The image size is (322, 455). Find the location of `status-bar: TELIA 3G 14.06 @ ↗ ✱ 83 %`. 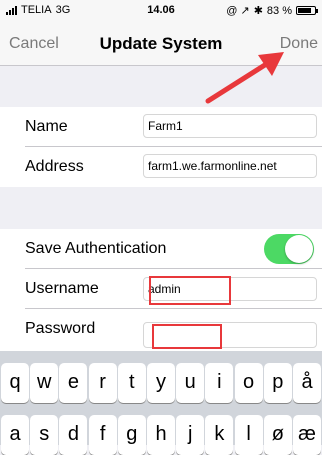

status-bar: TELIA 3G 14.06 @ ↗ ✱ 83 % is located at coordinates (161, 11).